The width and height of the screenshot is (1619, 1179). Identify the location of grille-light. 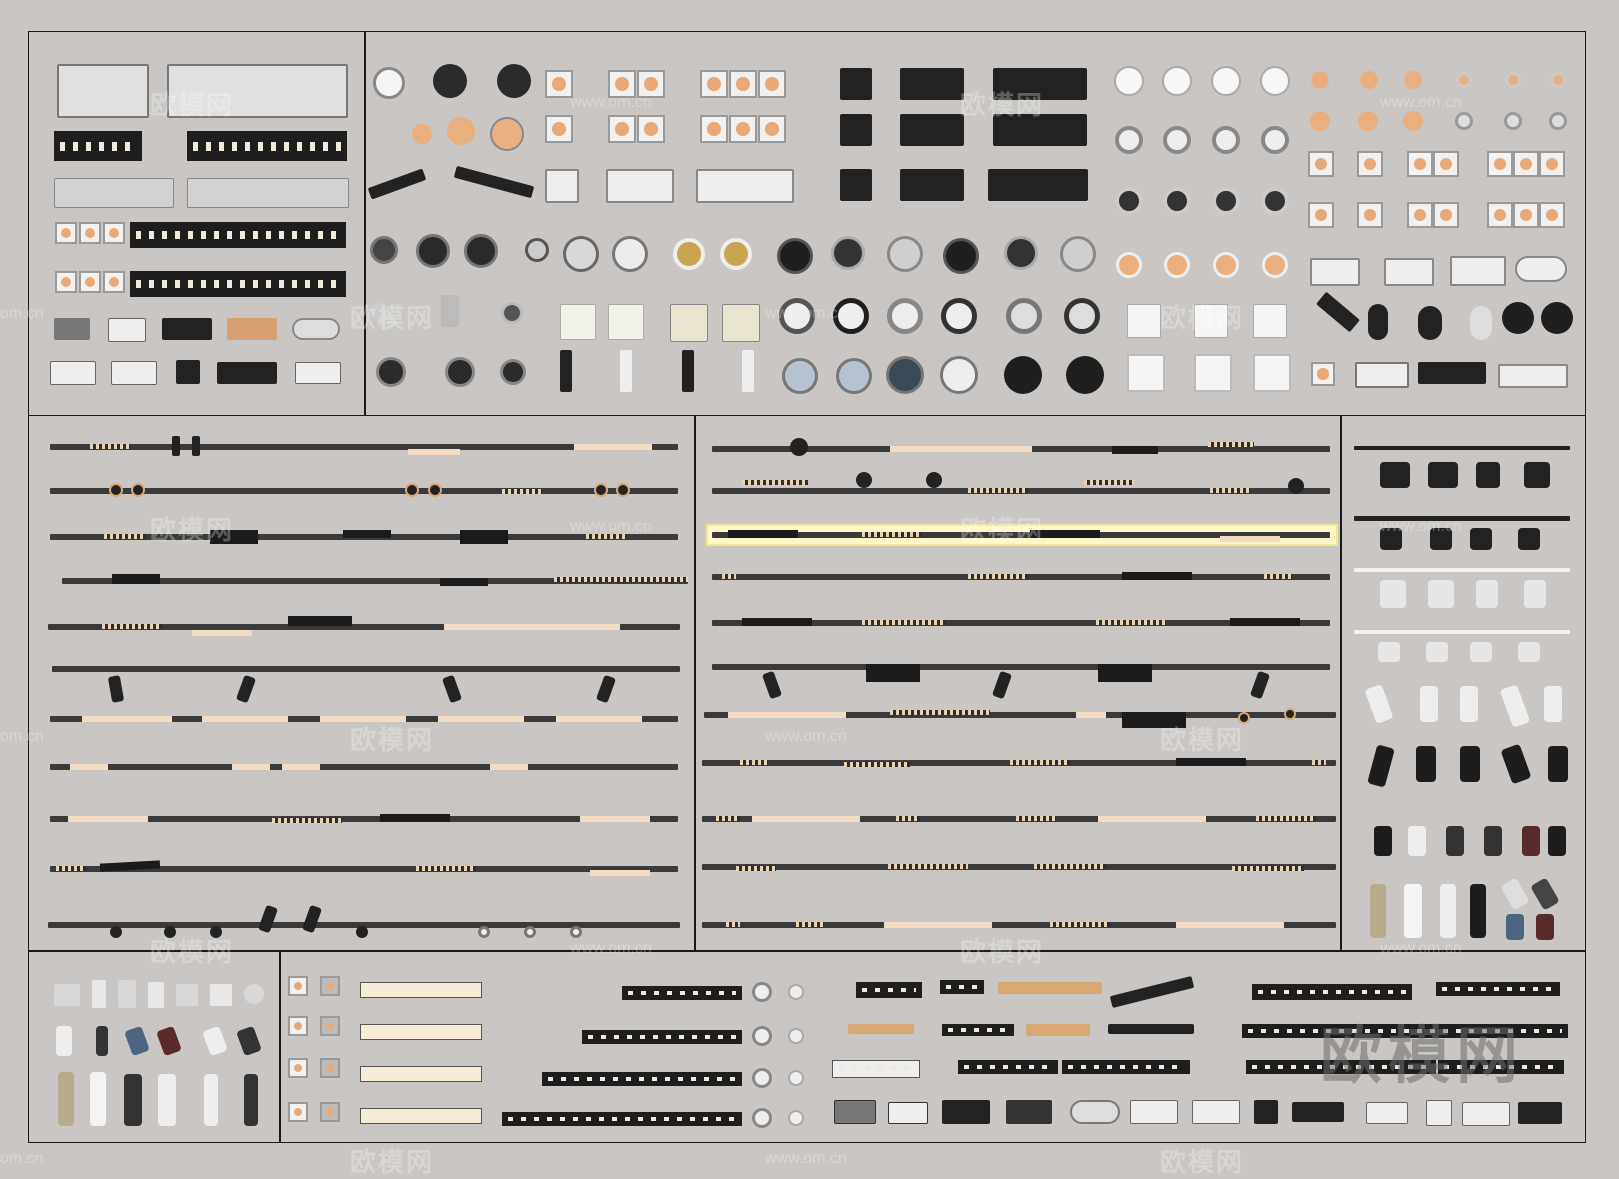
(103, 91).